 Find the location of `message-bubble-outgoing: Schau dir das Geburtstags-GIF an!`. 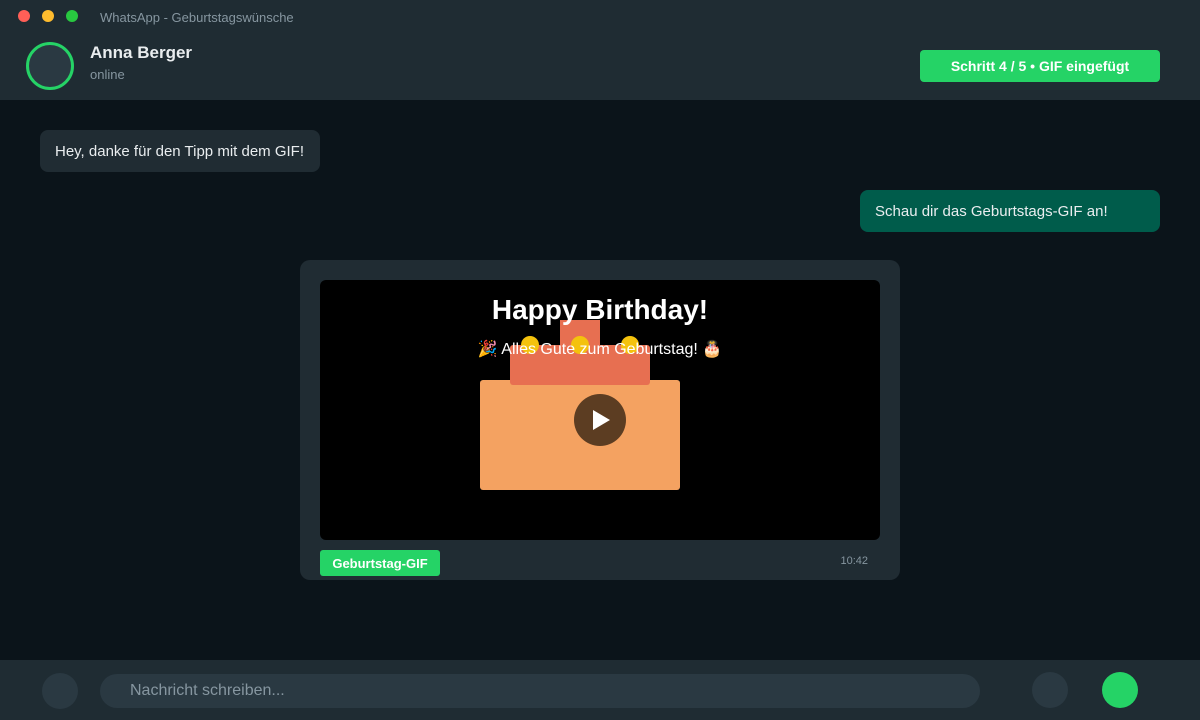

message-bubble-outgoing: Schau dir das Geburtstags-GIF an! is located at coordinates (1010, 211).